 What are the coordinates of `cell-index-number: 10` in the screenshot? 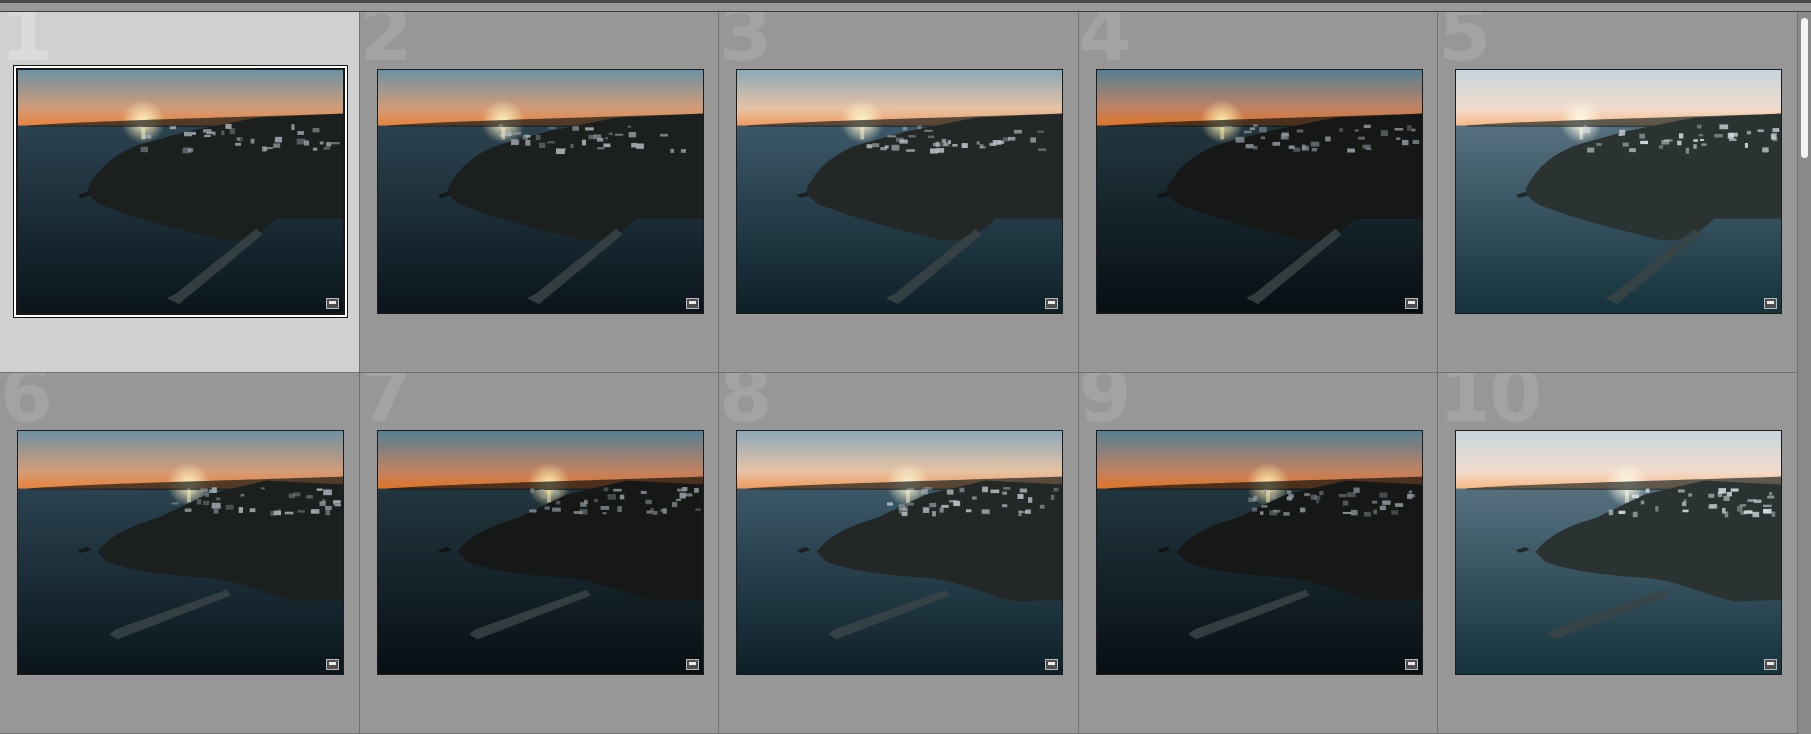 It's located at (1490, 406).